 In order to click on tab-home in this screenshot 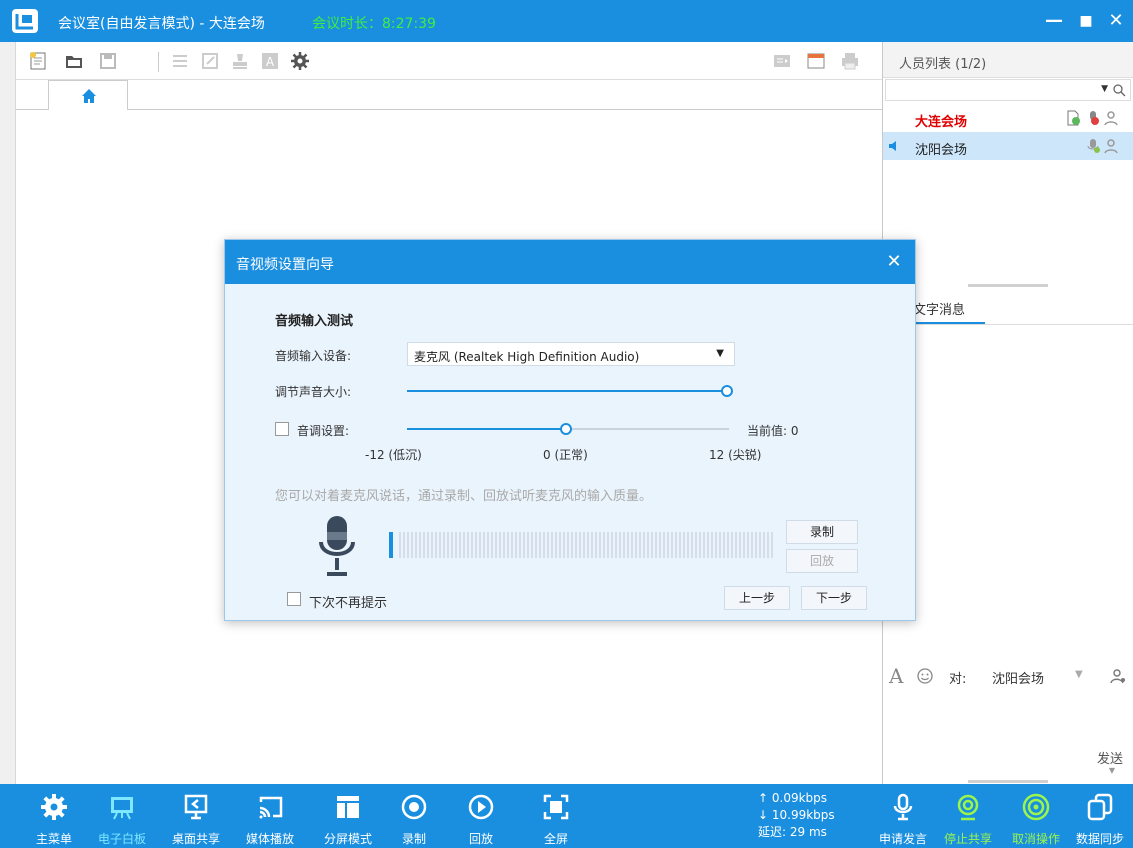, I will do `click(88, 95)`.